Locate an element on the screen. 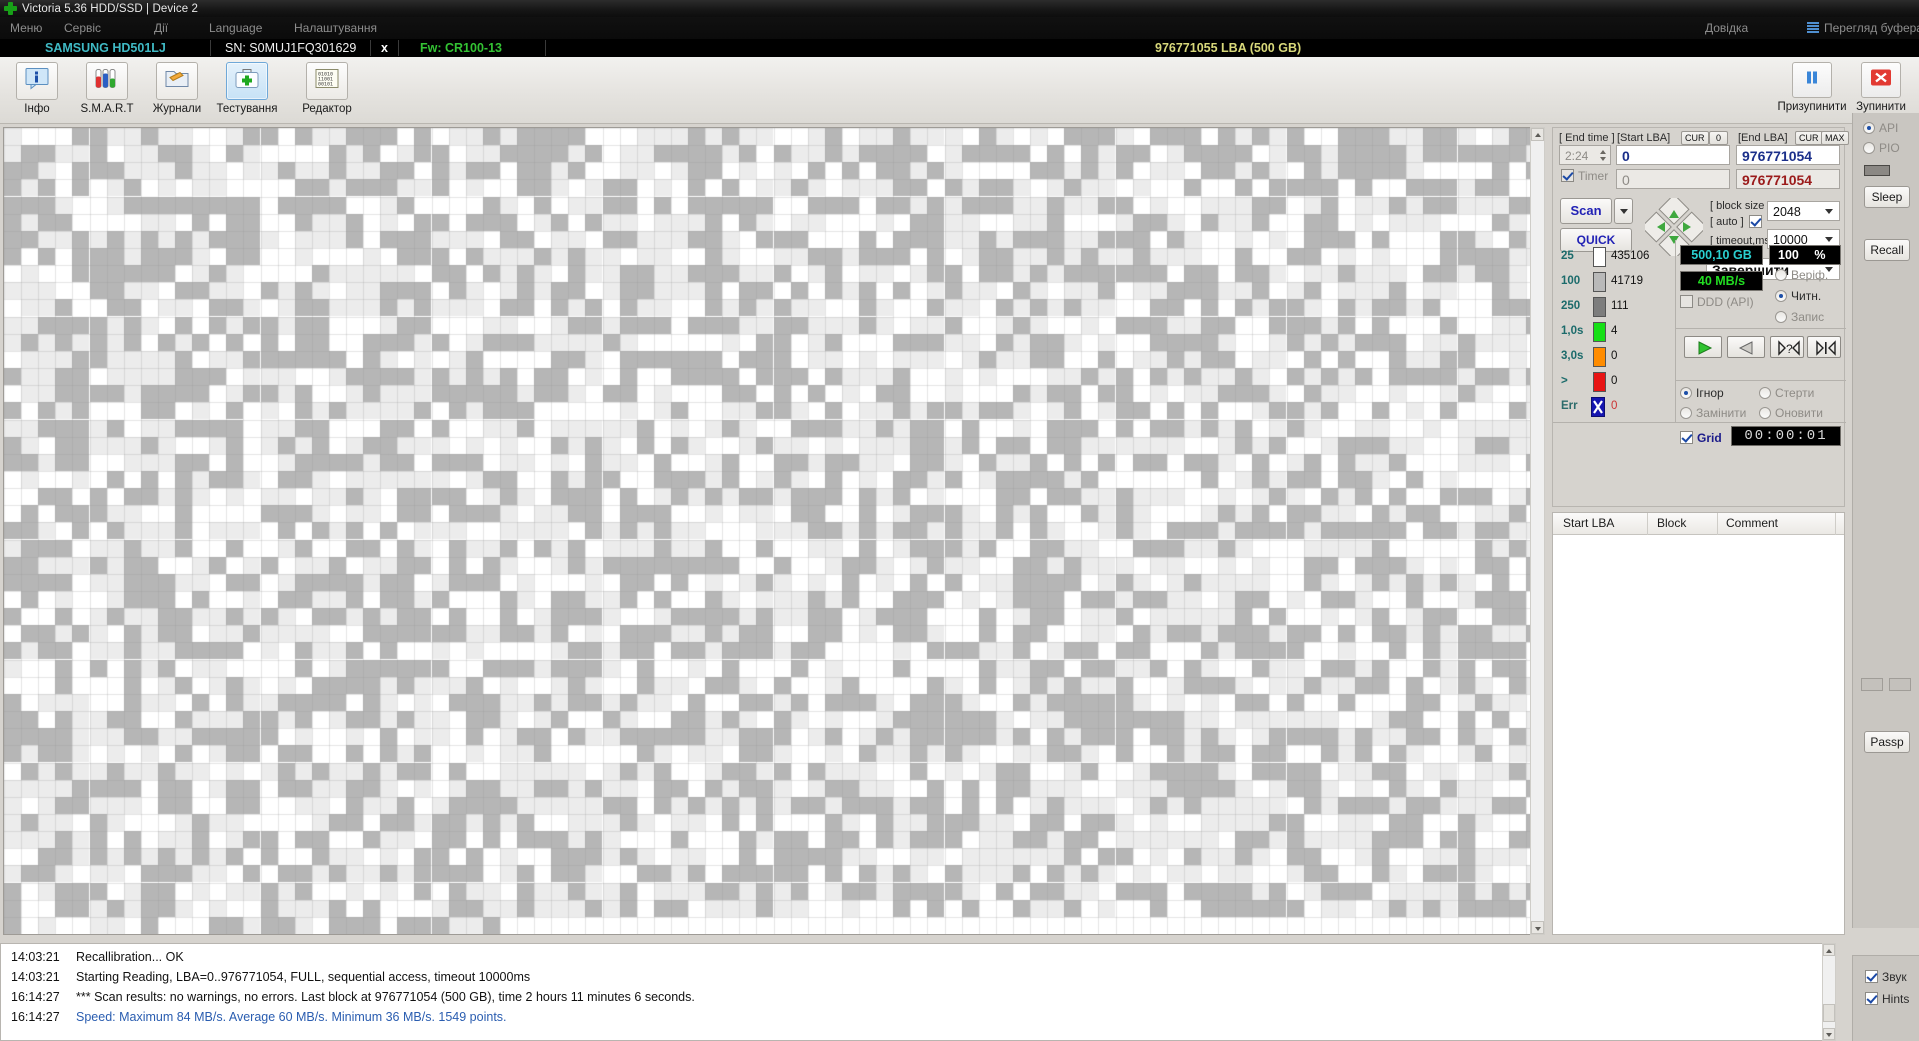 The width and height of the screenshot is (1919, 1041). toolbar-button-smart: S.M.A.R.T is located at coordinates (107, 88).